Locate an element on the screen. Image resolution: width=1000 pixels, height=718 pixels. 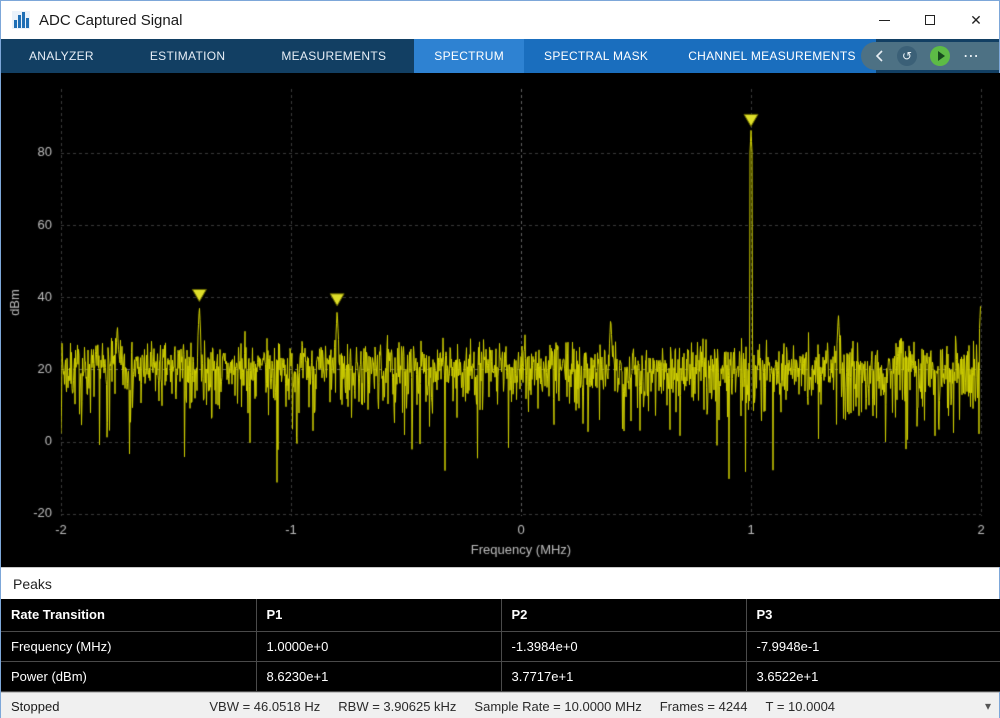
step-back-button: ↺ is located at coordinates (907, 56).